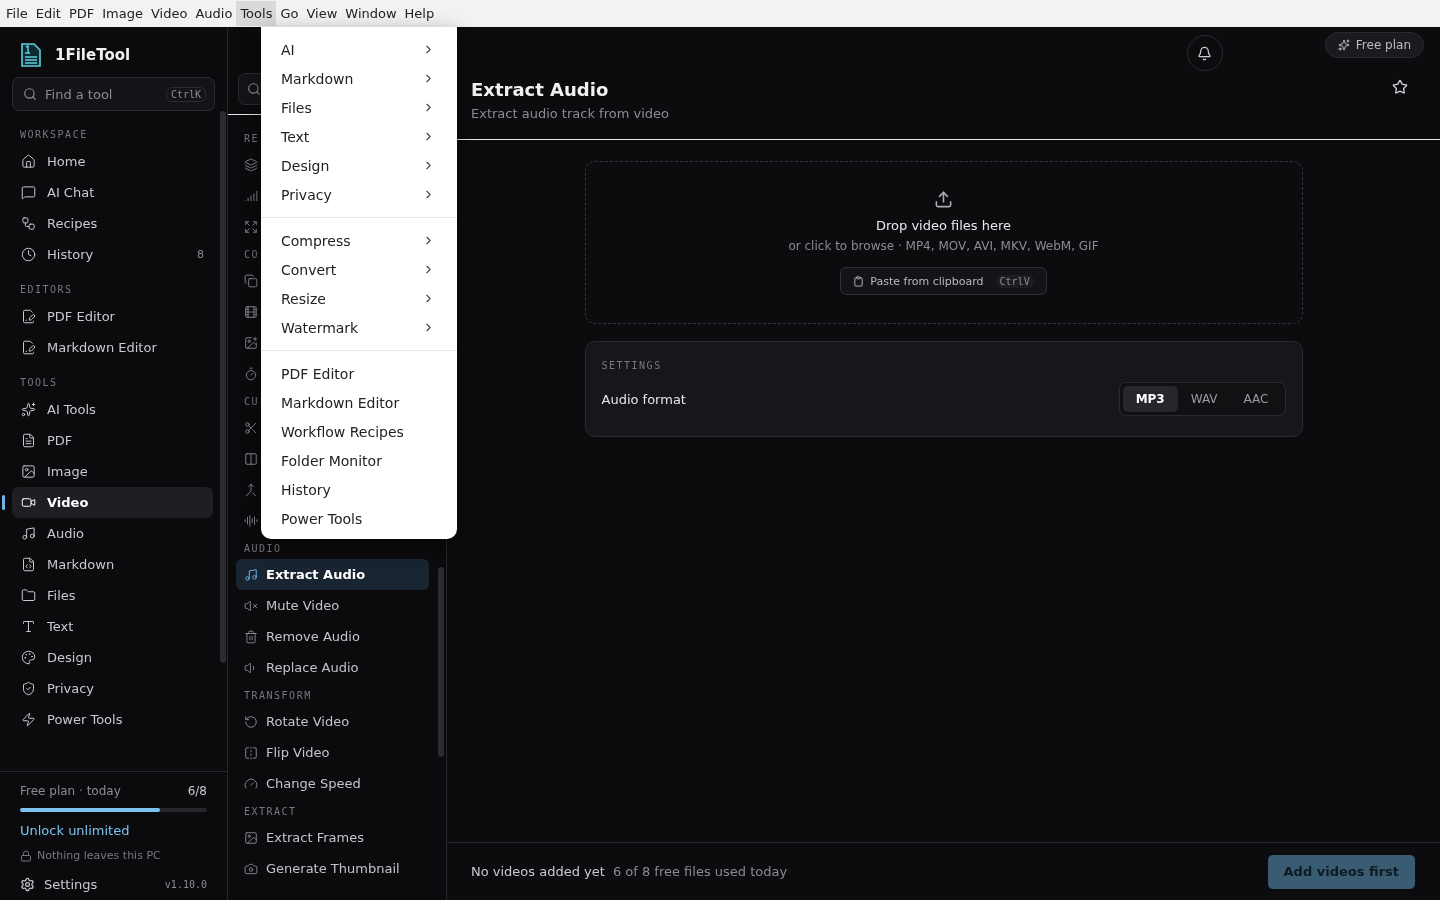 The width and height of the screenshot is (1440, 900). Describe the element at coordinates (278, 696) in the screenshot. I see `section-title: TRANSFORM` at that location.